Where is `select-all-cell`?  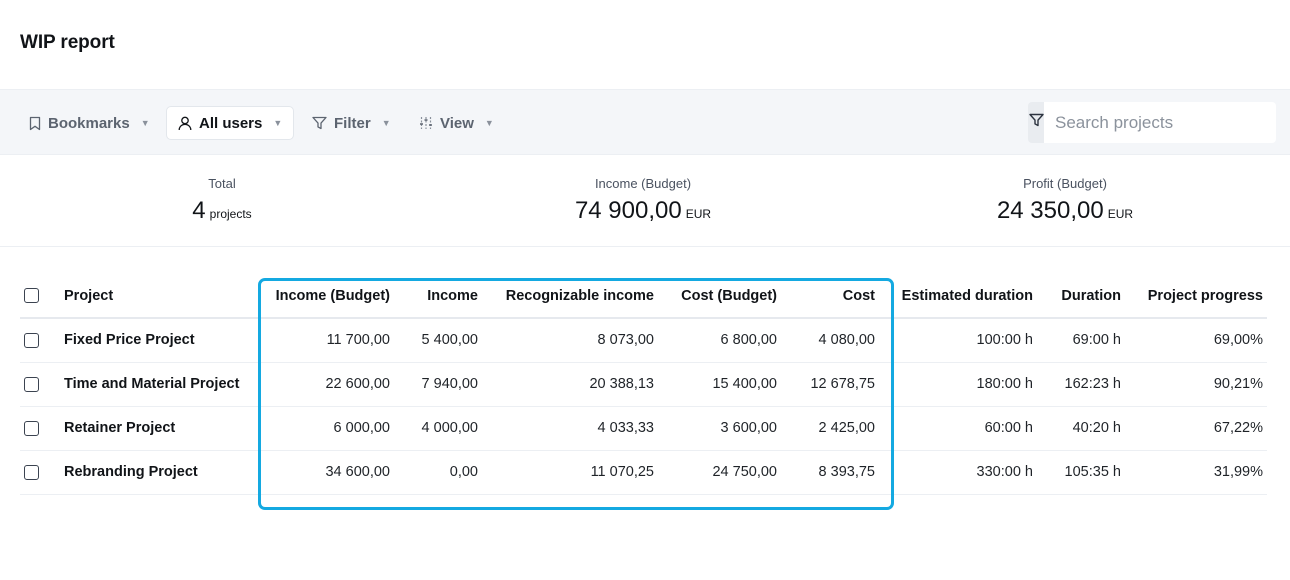 select-all-cell is located at coordinates (40, 296).